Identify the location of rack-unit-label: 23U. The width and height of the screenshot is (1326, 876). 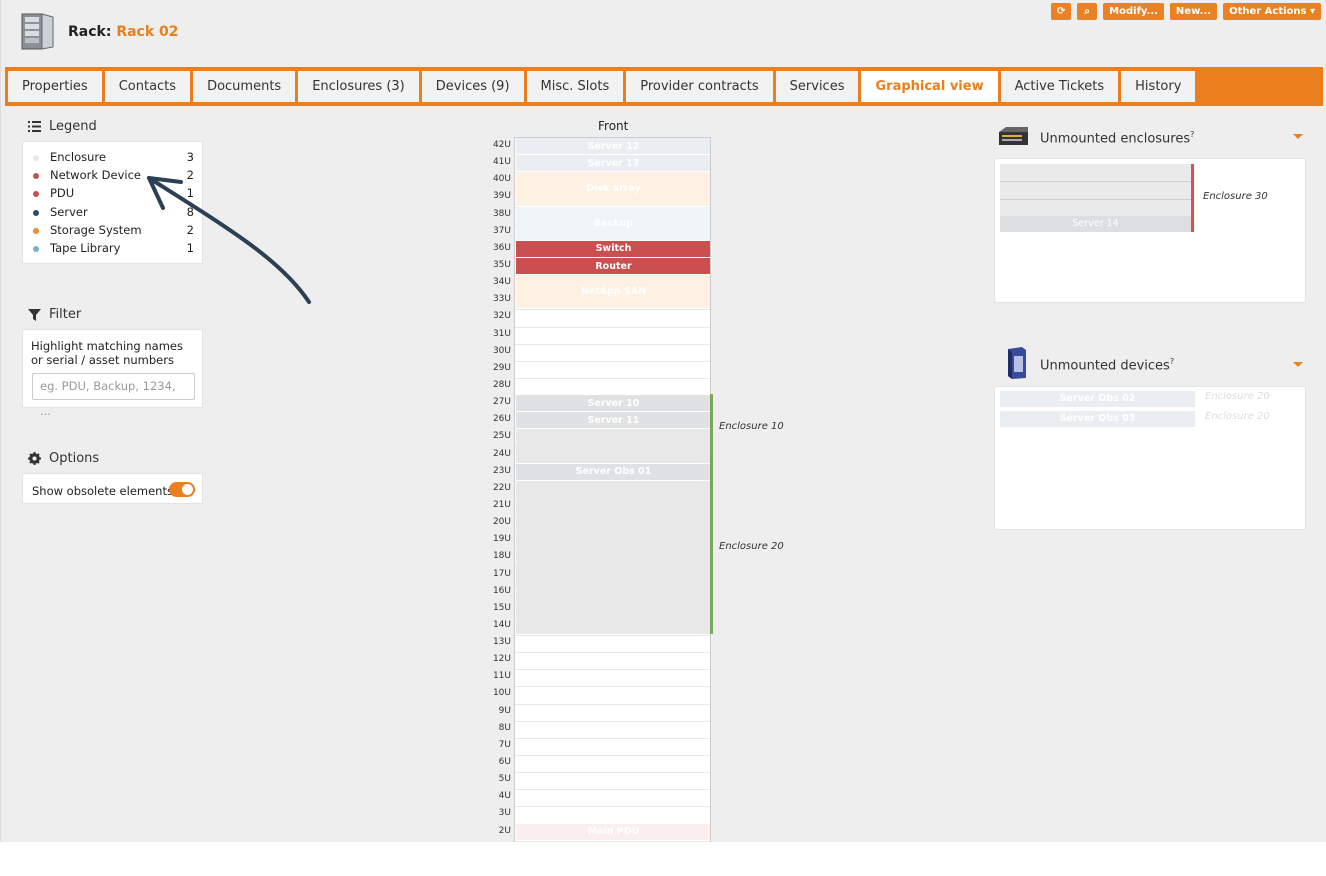
(501, 470).